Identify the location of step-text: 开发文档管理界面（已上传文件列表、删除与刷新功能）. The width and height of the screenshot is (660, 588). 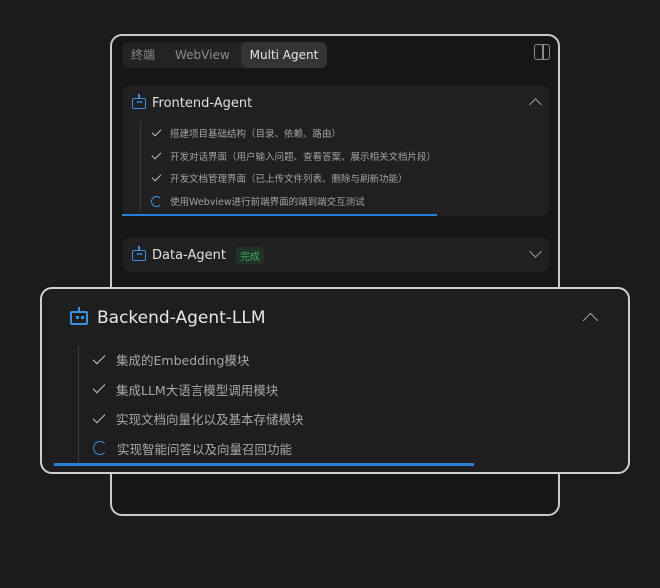
(289, 180).